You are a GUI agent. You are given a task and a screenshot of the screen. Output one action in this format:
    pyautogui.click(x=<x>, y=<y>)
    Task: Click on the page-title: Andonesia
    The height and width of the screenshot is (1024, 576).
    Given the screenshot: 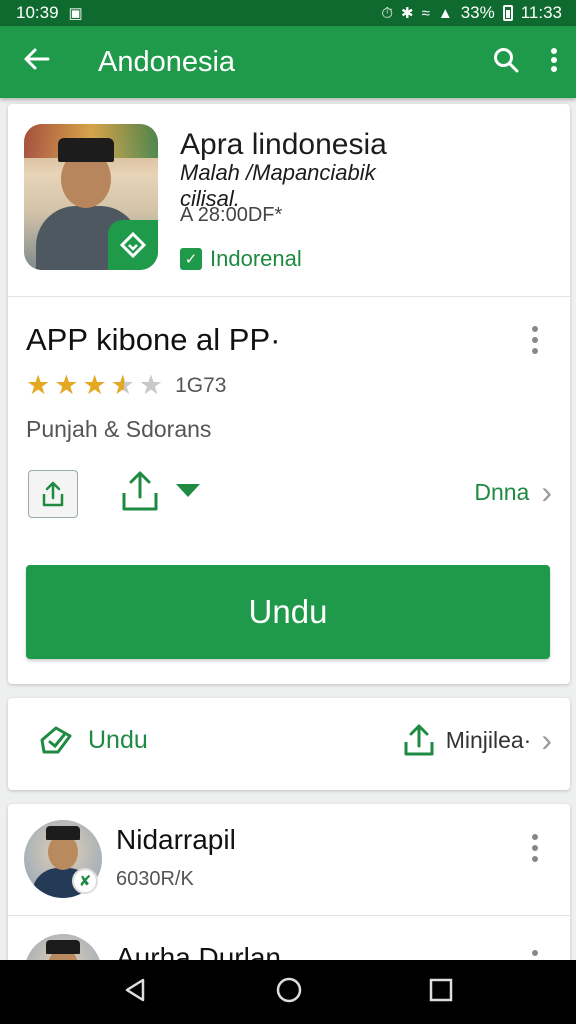 What is the action you would take?
    pyautogui.click(x=167, y=61)
    